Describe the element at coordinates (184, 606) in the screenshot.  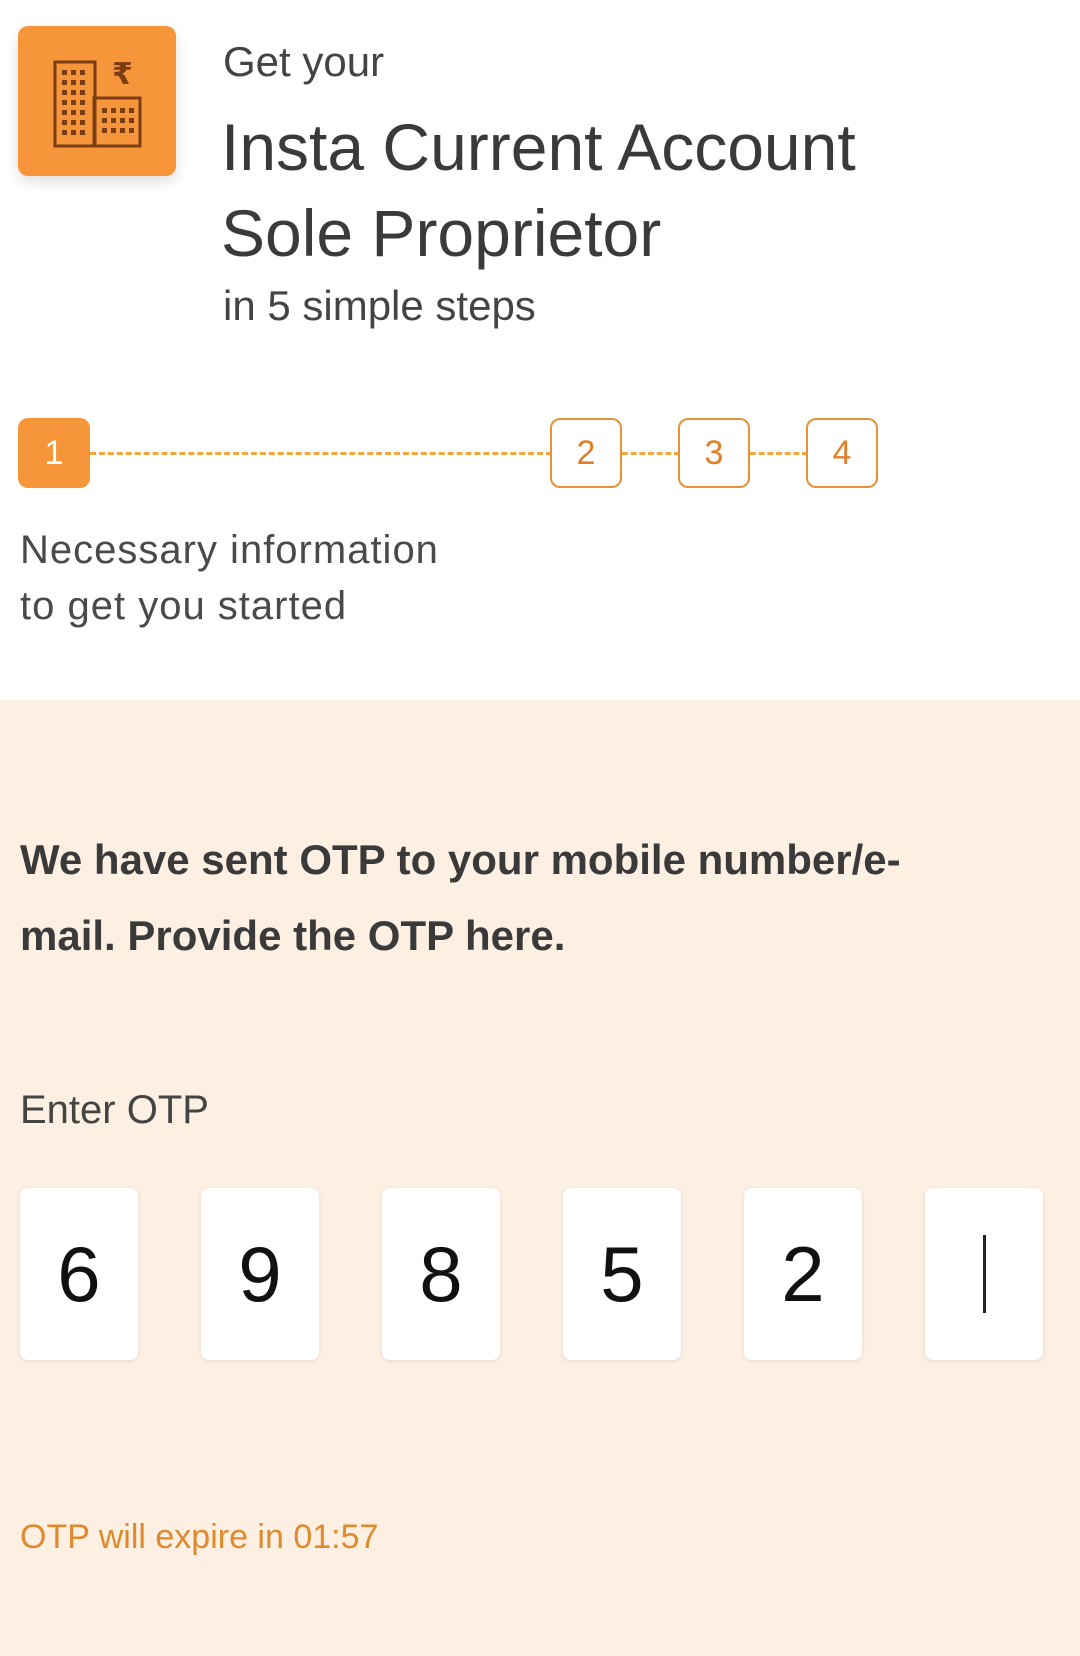
I see `step-description-line: to get you started` at that location.